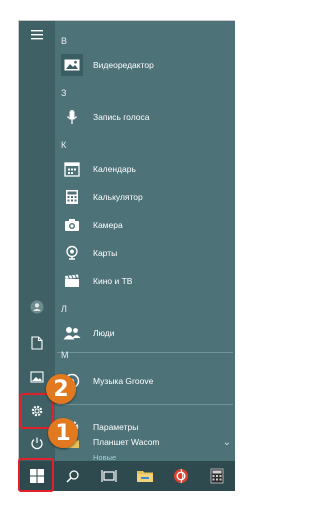 This screenshot has width=320, height=512. What do you see at coordinates (146, 145) in the screenshot?
I see `group-letter-k: К` at bounding box center [146, 145].